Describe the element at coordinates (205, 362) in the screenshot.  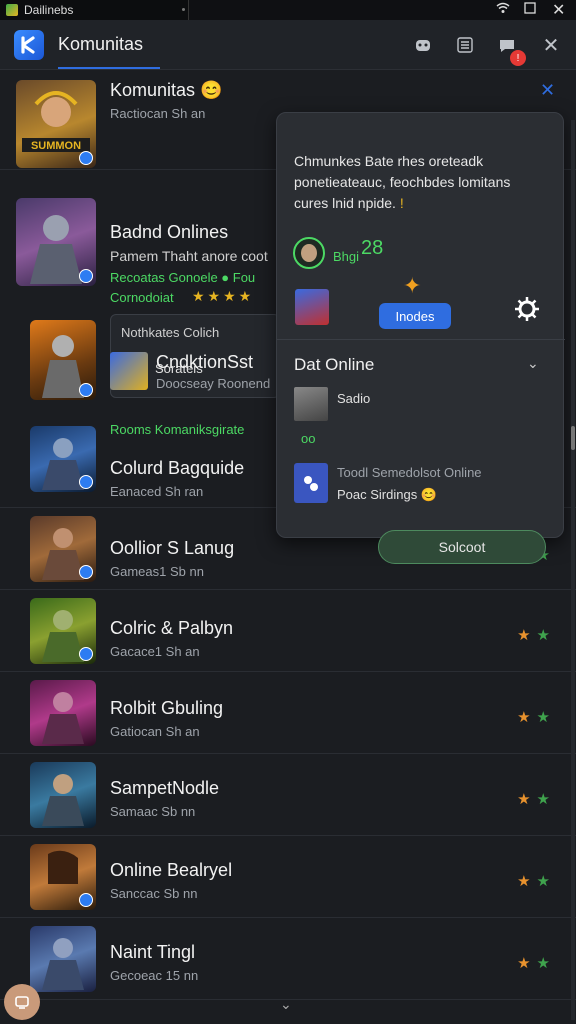
I see `item-name: CndktionSst` at that location.